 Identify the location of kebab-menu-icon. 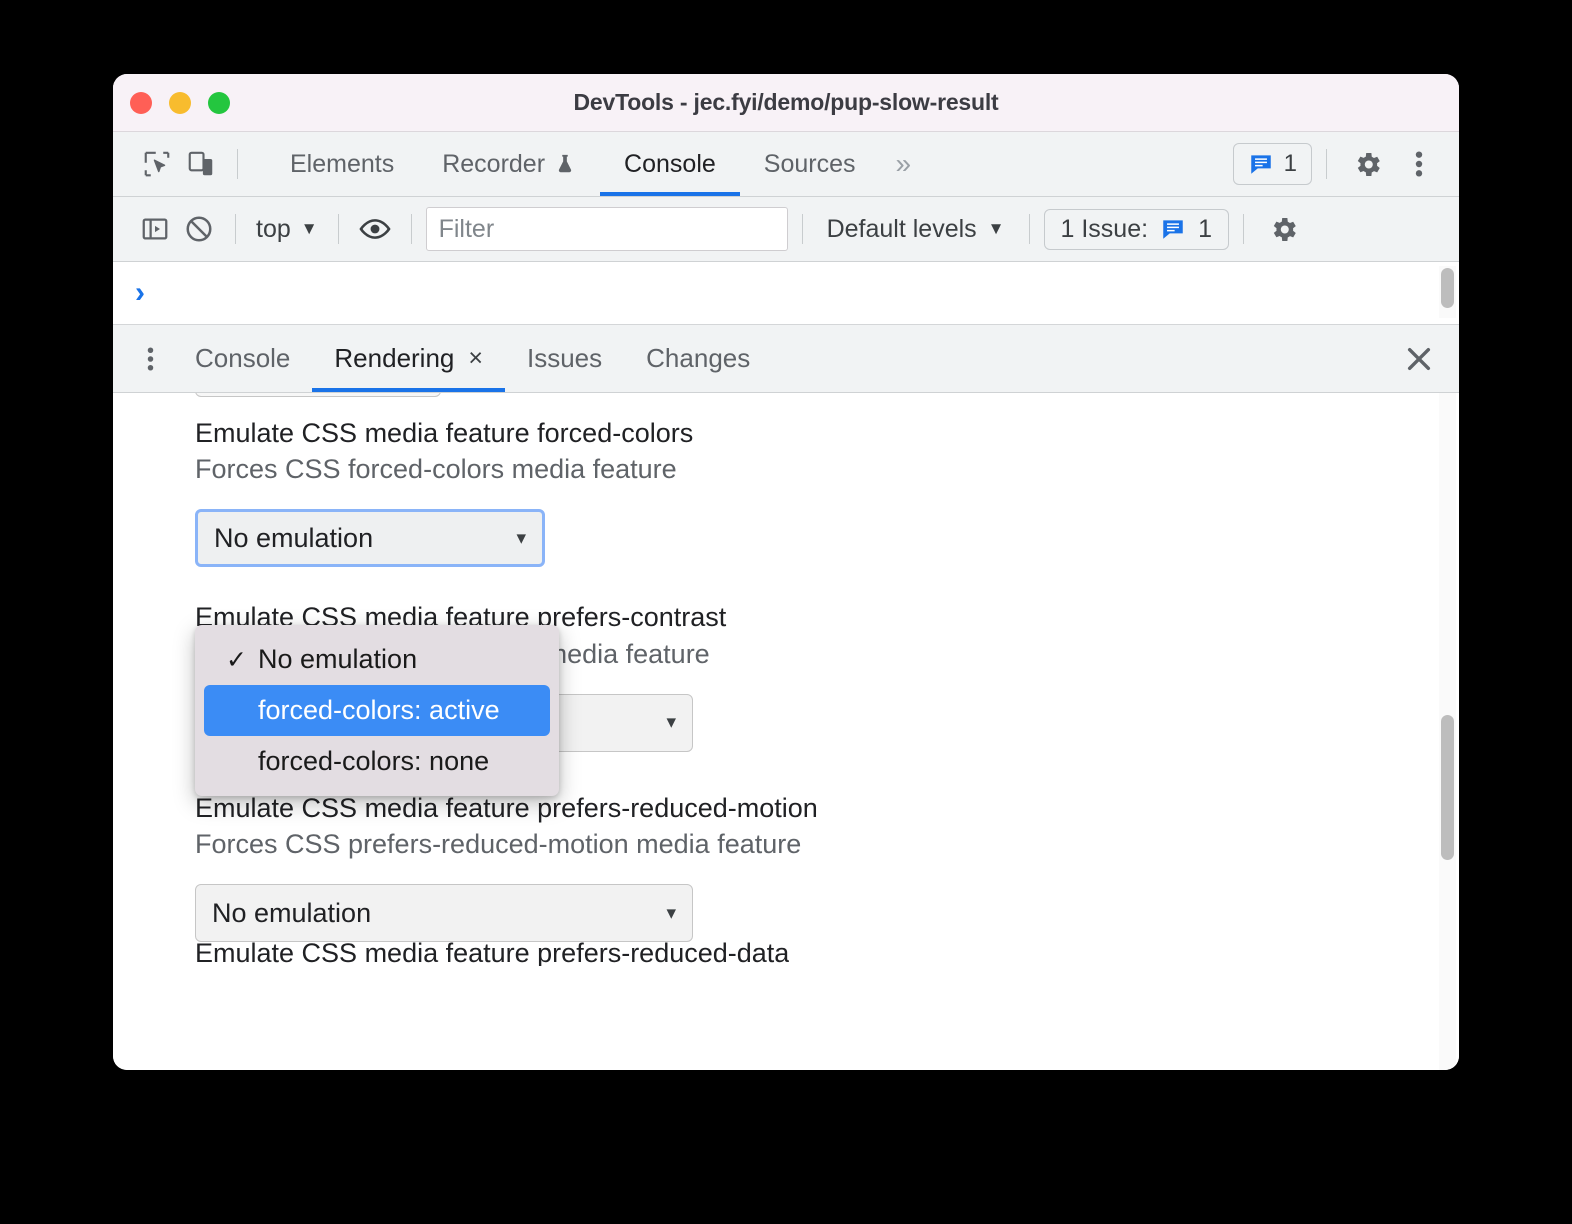
(1419, 164).